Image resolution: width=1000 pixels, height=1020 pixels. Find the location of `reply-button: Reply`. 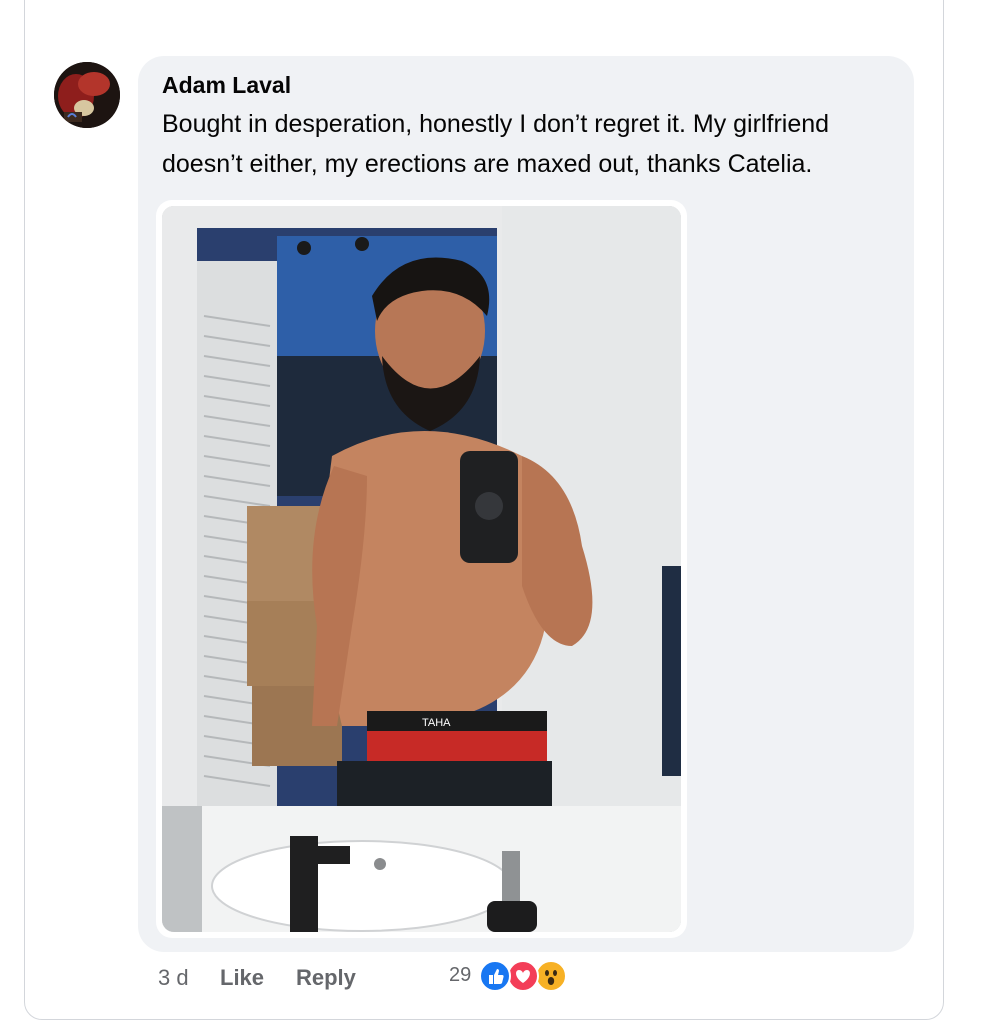

reply-button: Reply is located at coordinates (326, 978).